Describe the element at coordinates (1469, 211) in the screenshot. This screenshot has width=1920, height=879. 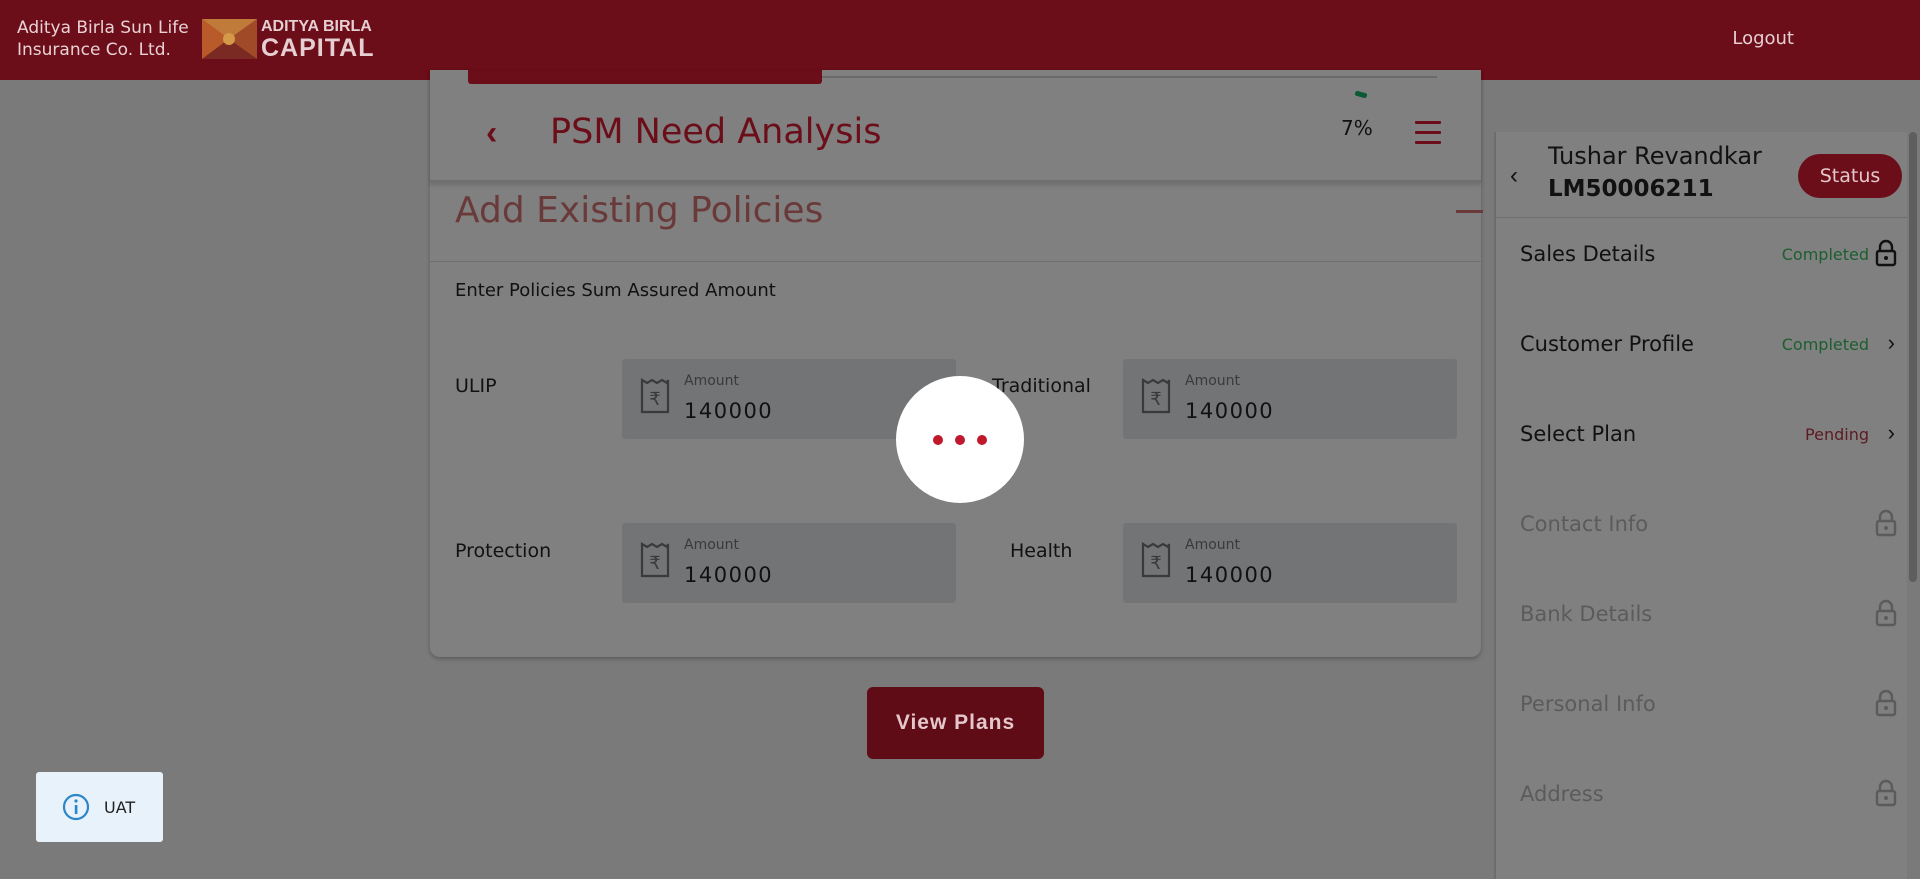
I see `collapse-minus-icon` at that location.